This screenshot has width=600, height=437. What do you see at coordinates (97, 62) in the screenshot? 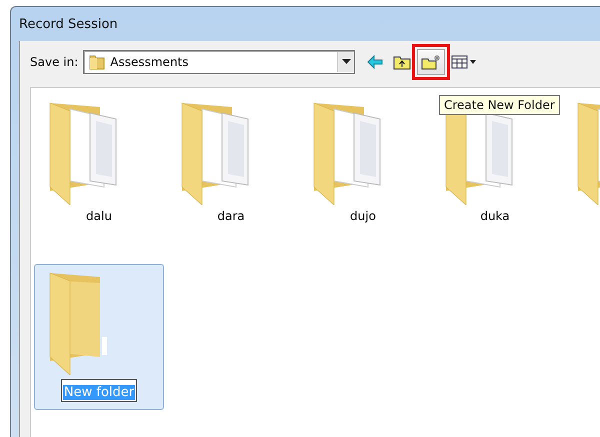
I see `folder-icon` at bounding box center [97, 62].